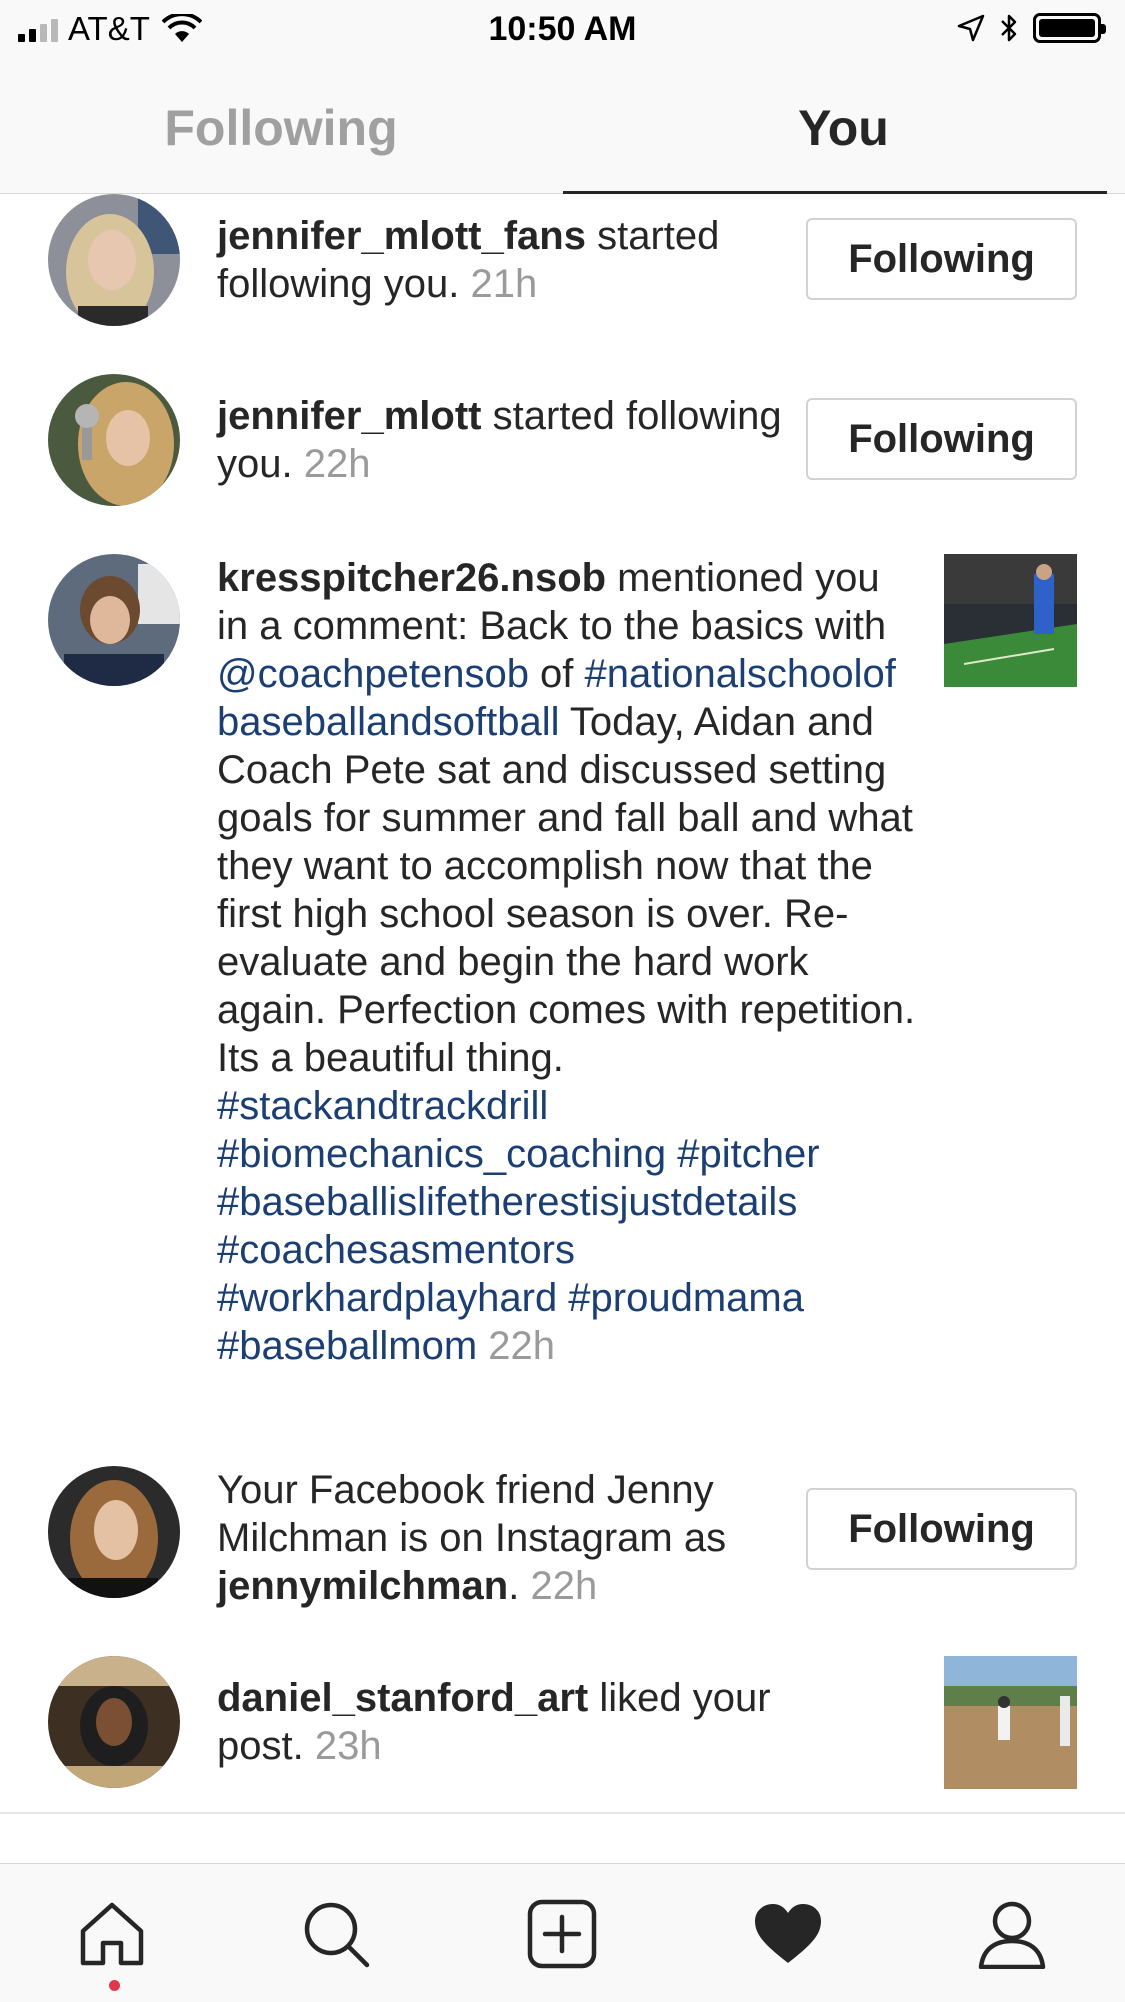  I want to click on heart-icon, so click(788, 1933).